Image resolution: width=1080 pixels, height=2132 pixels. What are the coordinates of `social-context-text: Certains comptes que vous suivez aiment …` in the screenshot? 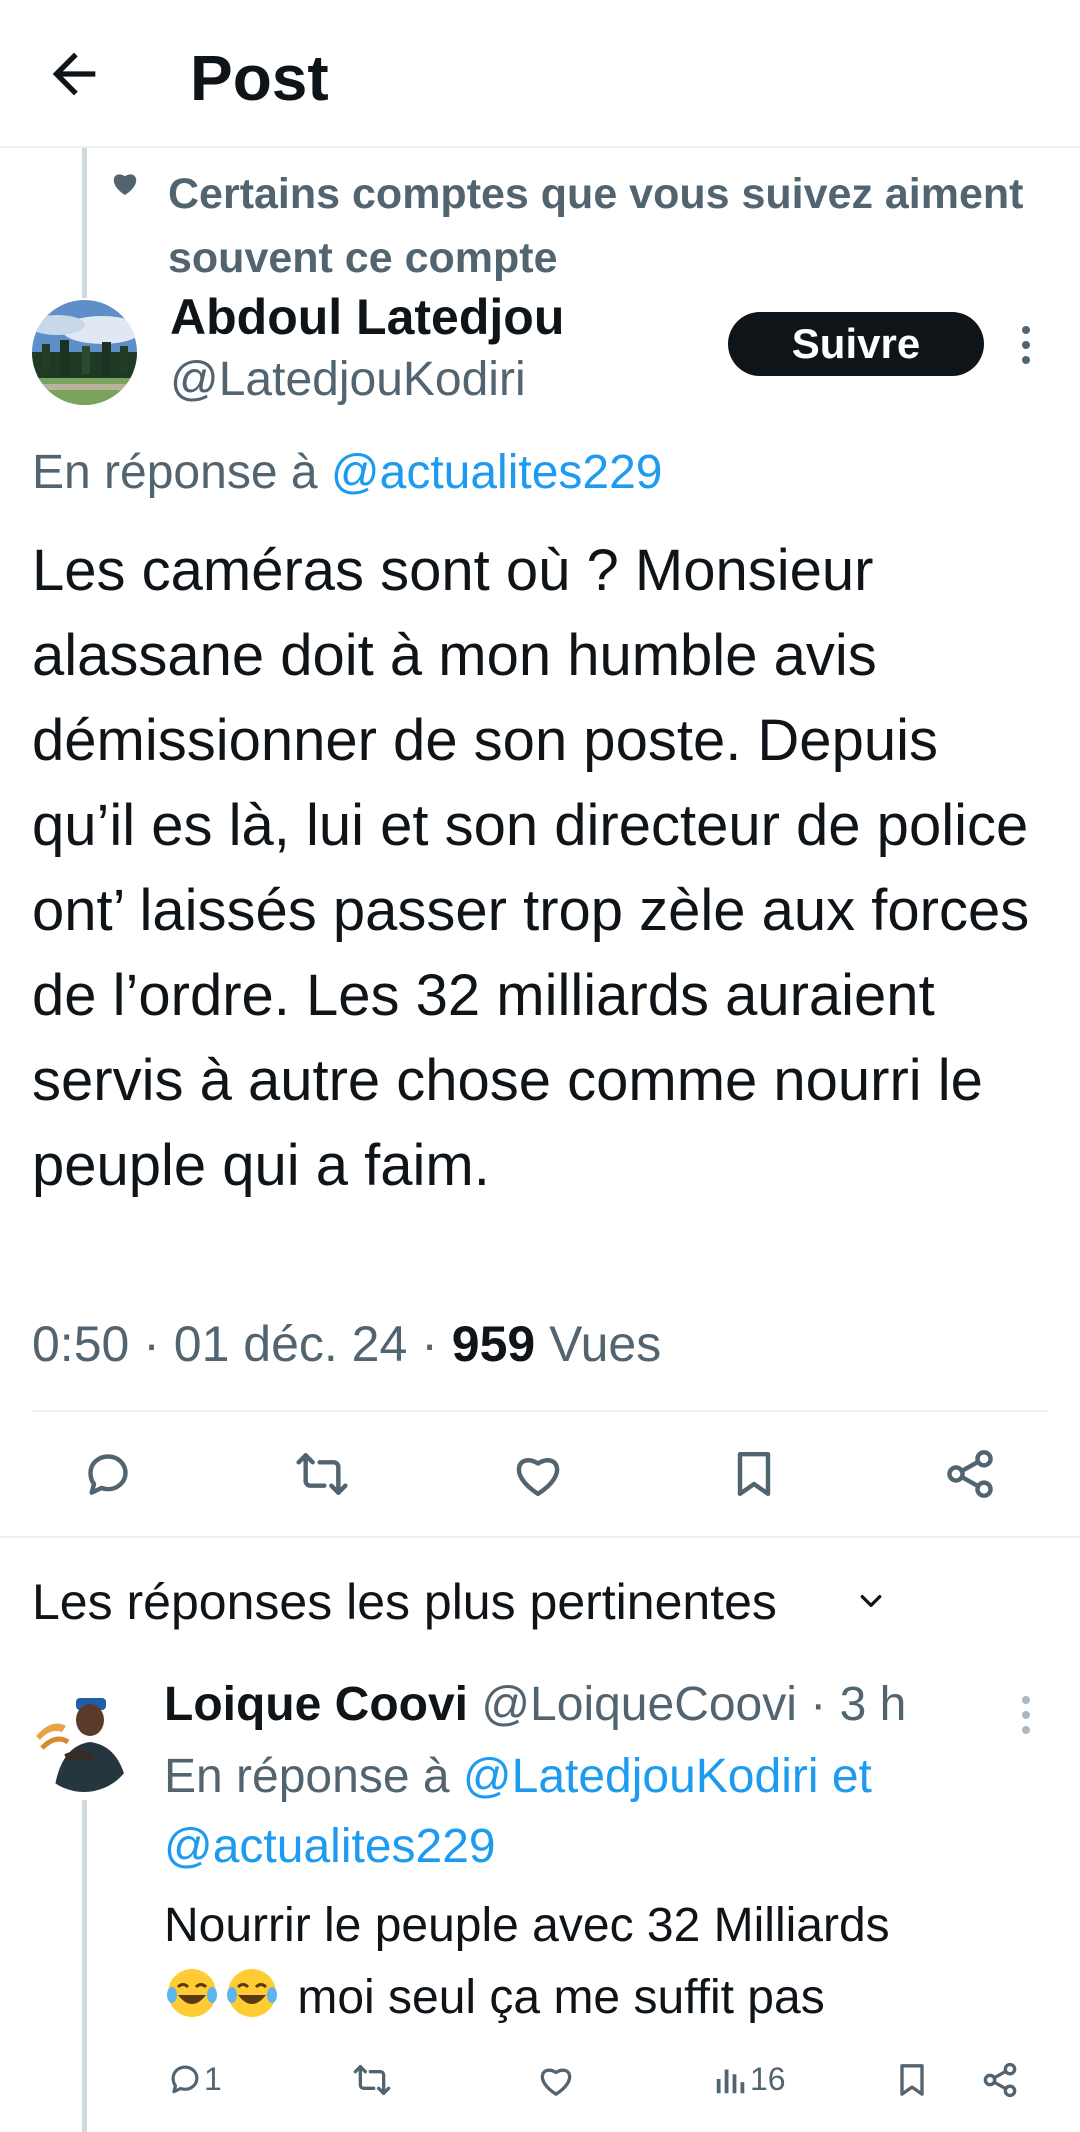 It's located at (596, 226).